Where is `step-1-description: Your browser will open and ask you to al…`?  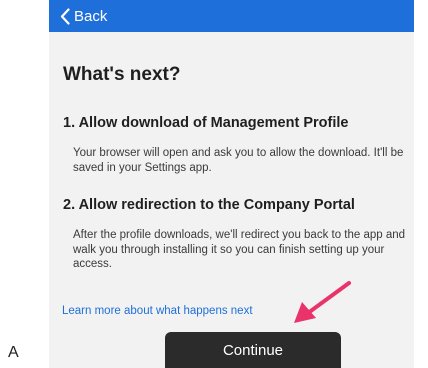
step-1-description: Your browser will open and ask you to al… is located at coordinates (238, 160).